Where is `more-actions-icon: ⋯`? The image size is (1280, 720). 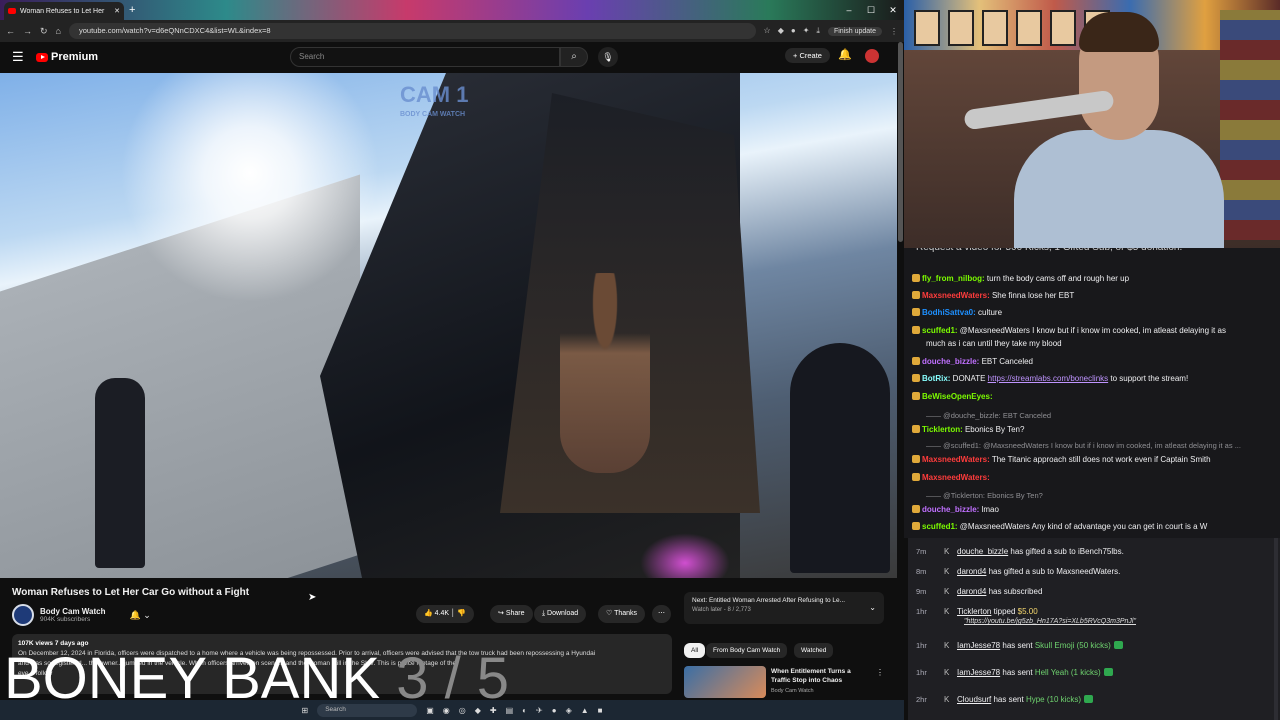
more-actions-icon: ⋯ is located at coordinates (661, 614).